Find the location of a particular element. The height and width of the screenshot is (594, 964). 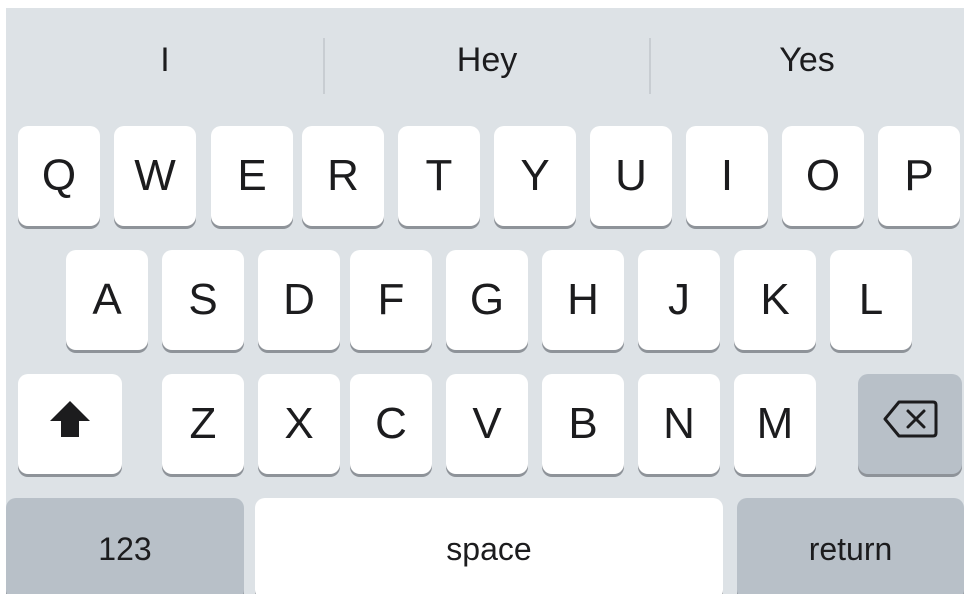

key-v: V is located at coordinates (487, 424).